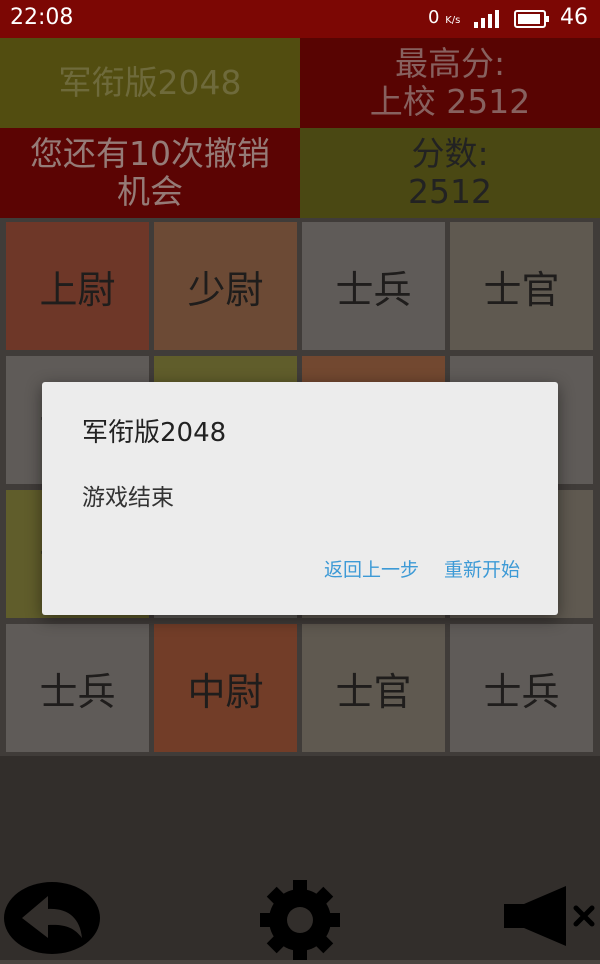 This screenshot has height=964, width=600. Describe the element at coordinates (532, 21) in the screenshot. I see `battery-icon` at that location.